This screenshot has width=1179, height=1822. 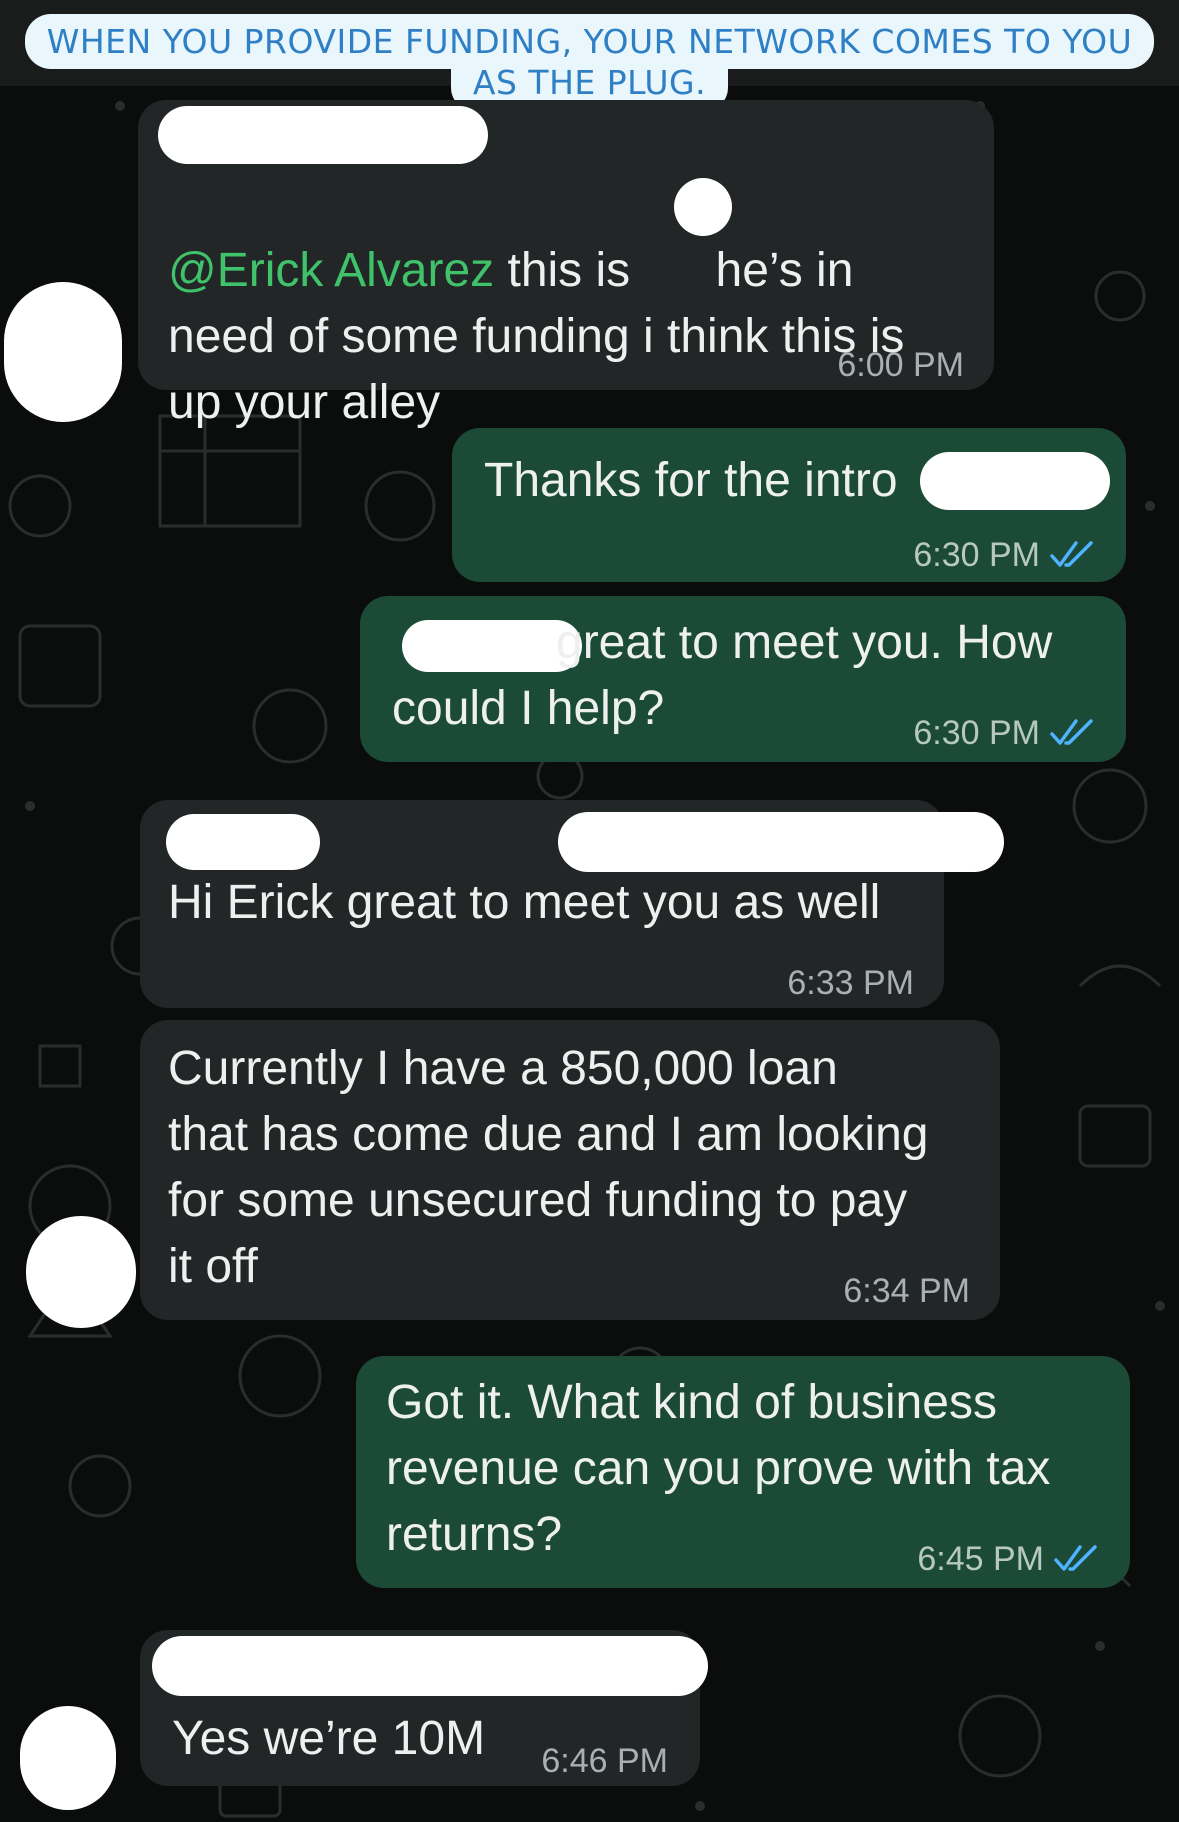 What do you see at coordinates (691, 480) in the screenshot?
I see `message-text: Thanks for the intro` at bounding box center [691, 480].